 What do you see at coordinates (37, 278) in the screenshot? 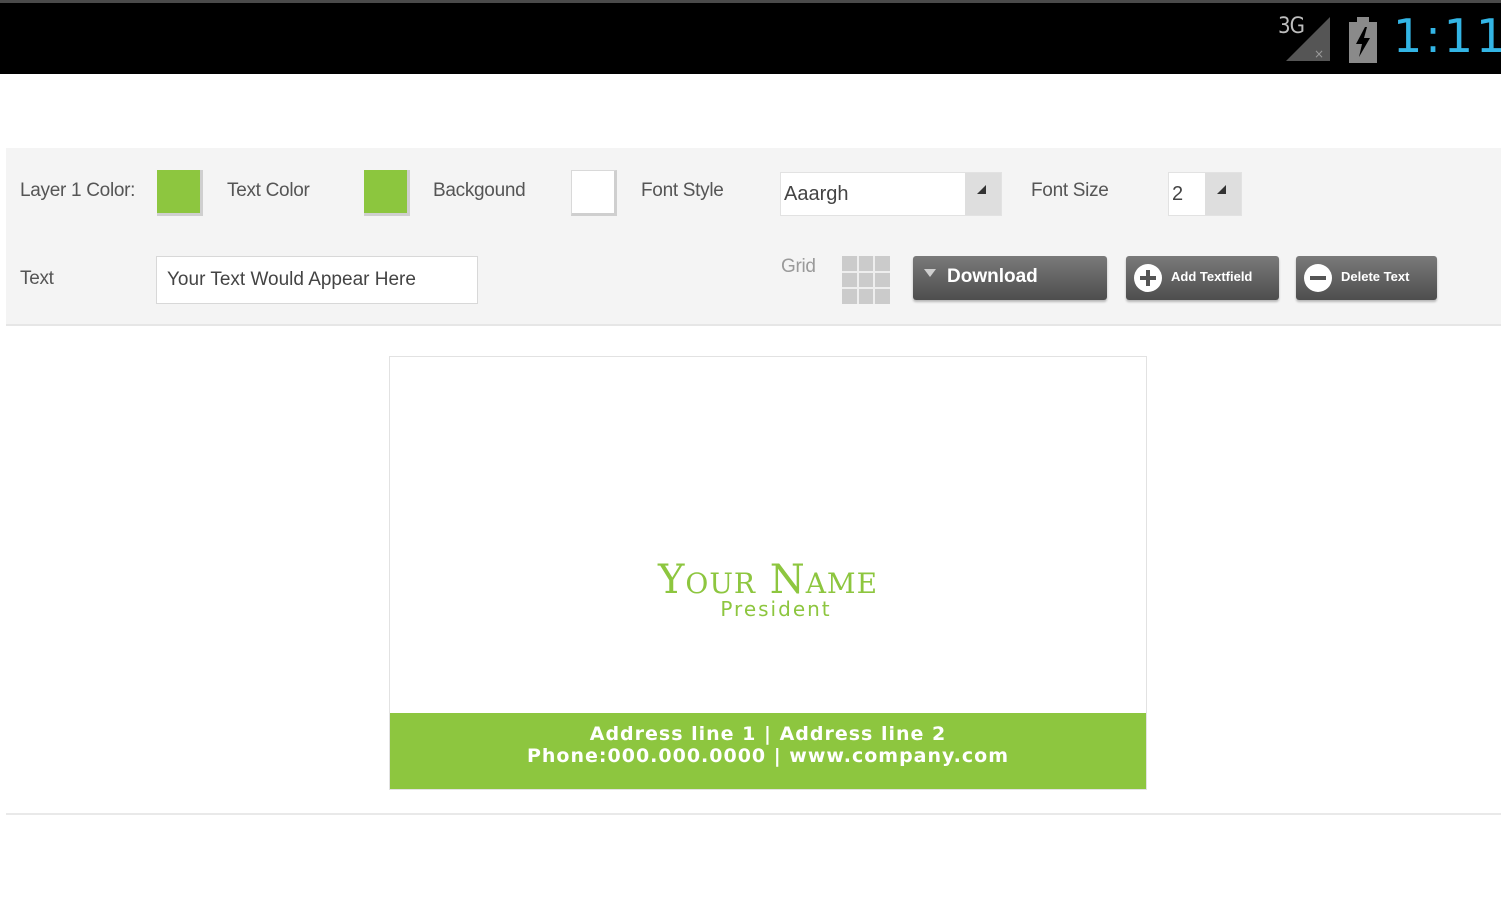
I see `text-label: Text` at bounding box center [37, 278].